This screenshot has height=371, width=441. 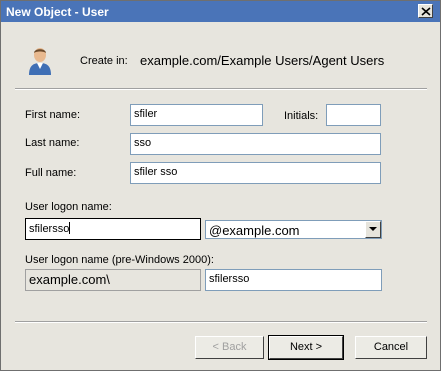 What do you see at coordinates (254, 230) in the screenshot?
I see `domain-selected: @example.com` at bounding box center [254, 230].